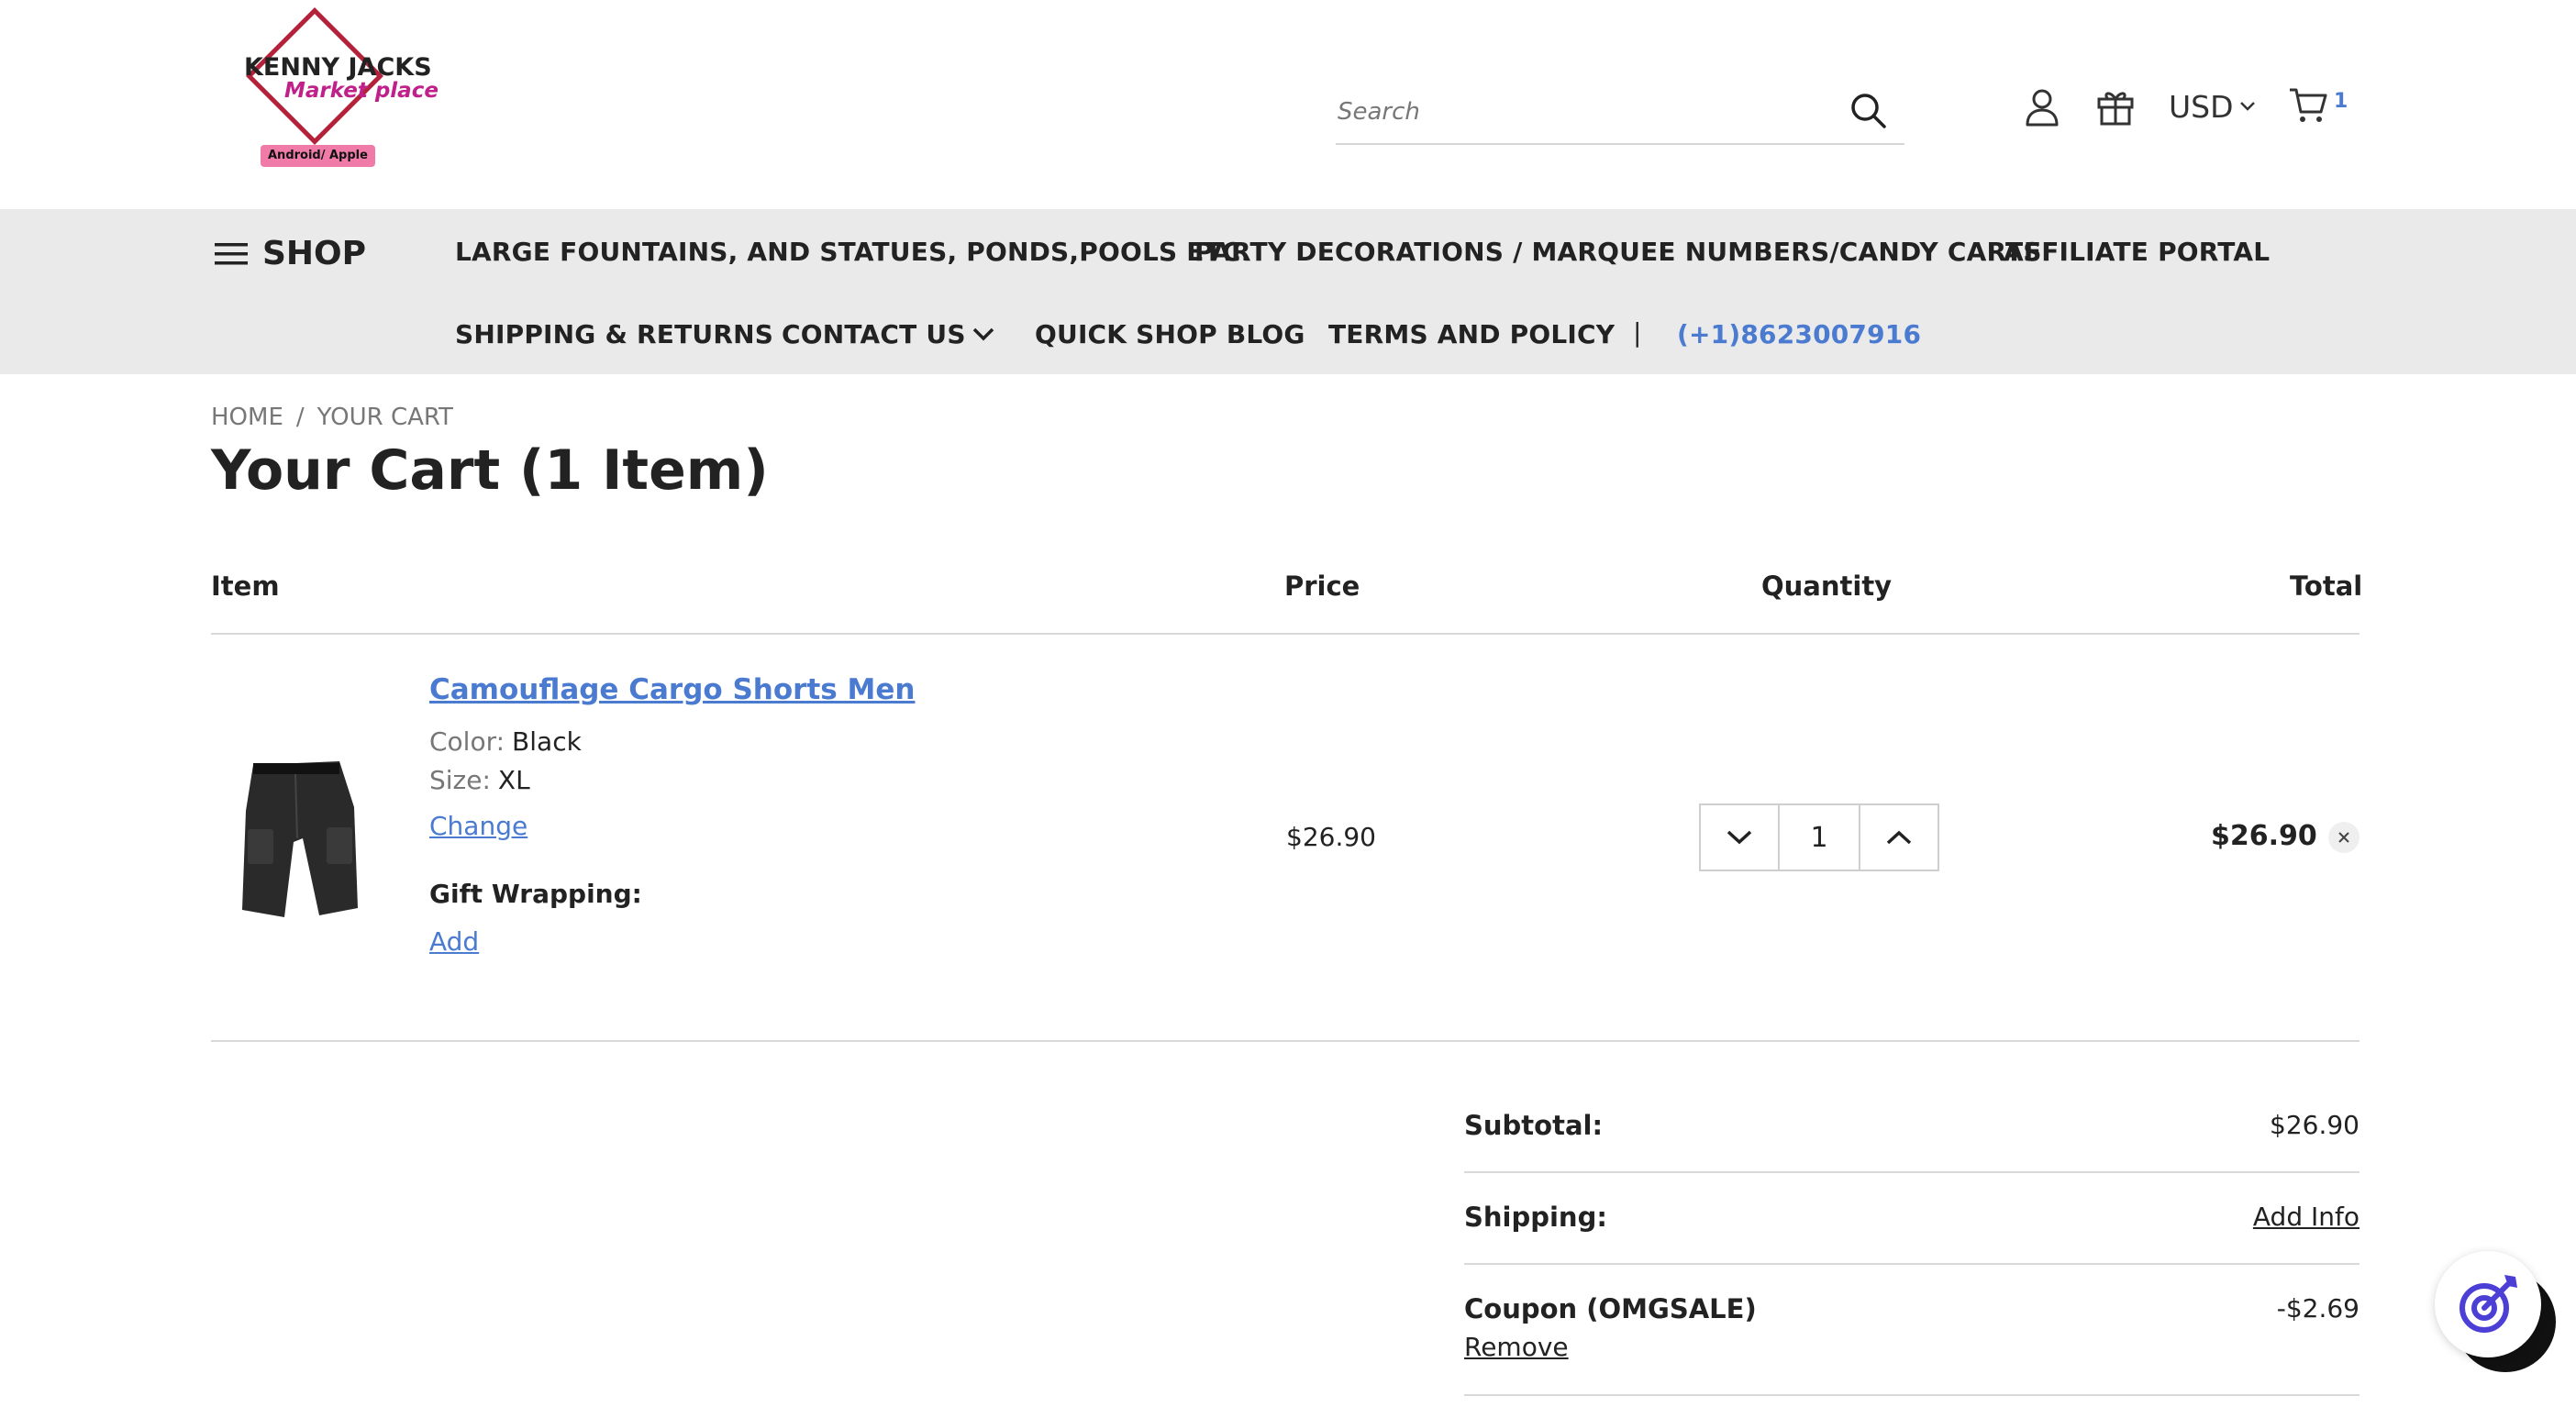 The width and height of the screenshot is (2576, 1407). Describe the element at coordinates (1534, 1125) in the screenshot. I see `subtotal-label: Subtotal:` at that location.